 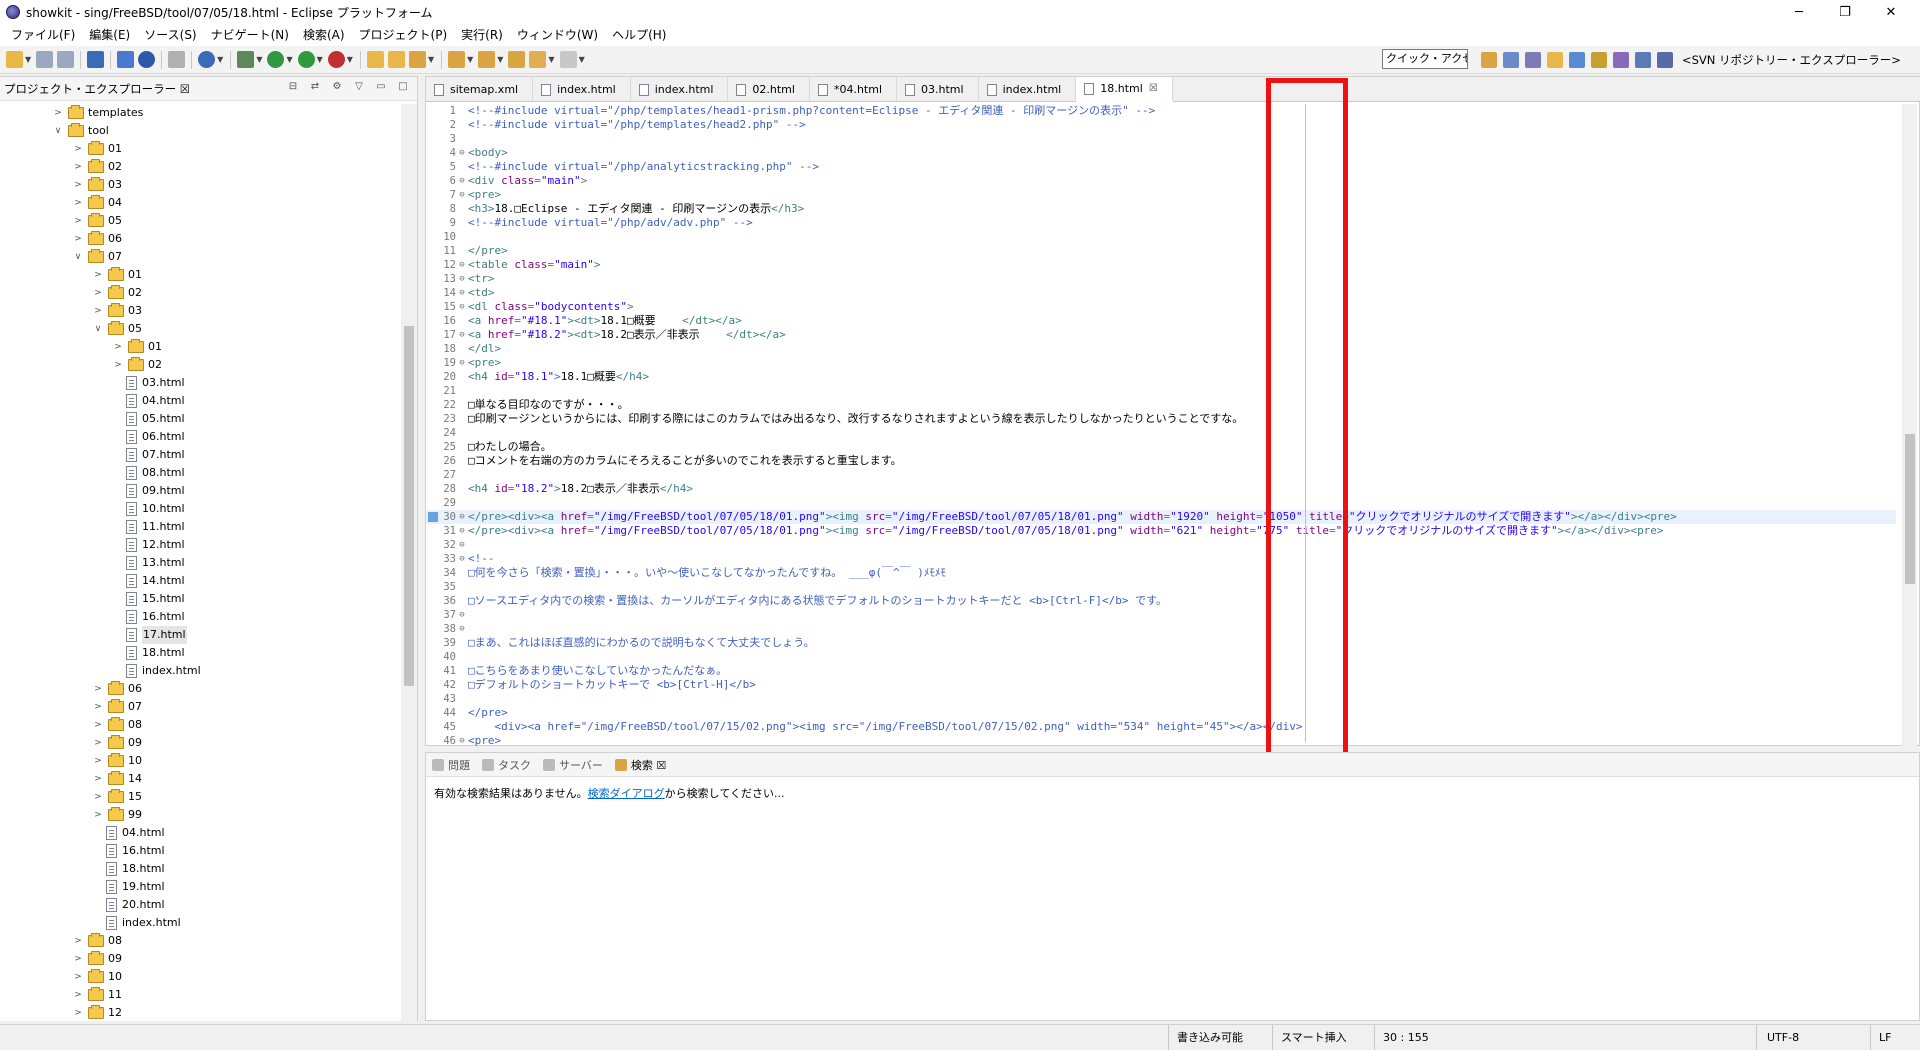 I want to click on menu-navigate: ナビゲート(N), so click(x=250, y=35).